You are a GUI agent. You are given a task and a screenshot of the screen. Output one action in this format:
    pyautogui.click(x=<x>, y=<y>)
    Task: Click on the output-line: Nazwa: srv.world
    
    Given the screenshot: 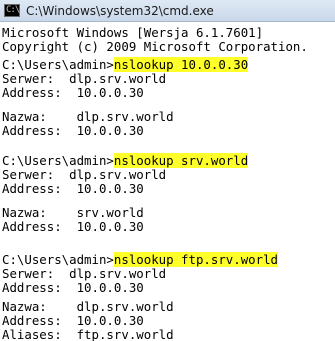 What is the action you would take?
    pyautogui.click(x=73, y=212)
    